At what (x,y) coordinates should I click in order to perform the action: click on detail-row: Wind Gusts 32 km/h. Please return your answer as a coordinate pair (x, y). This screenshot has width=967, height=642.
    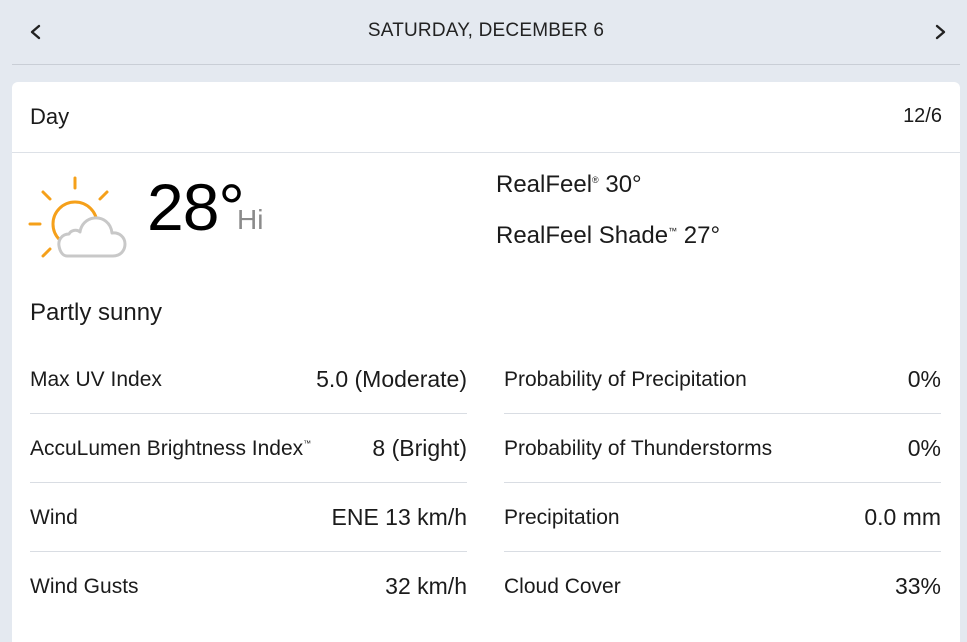
    Looking at the image, I should click on (248, 586).